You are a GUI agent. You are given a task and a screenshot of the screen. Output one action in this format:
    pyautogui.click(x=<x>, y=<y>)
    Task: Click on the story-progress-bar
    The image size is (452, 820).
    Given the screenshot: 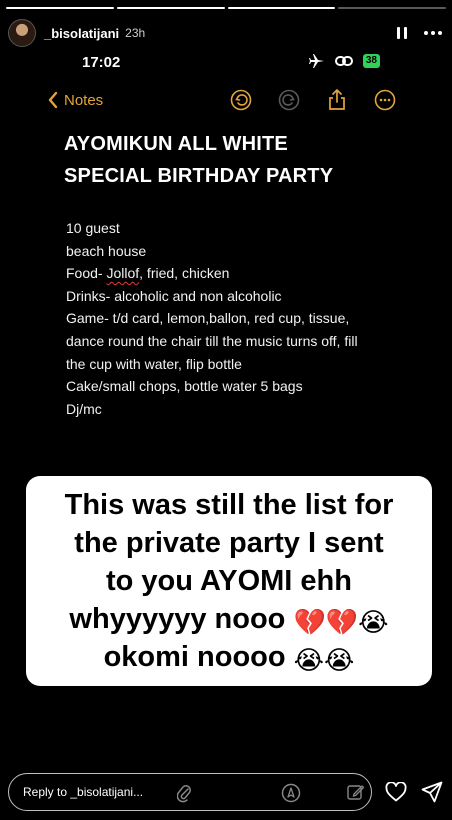 What is the action you would take?
    pyautogui.click(x=226, y=8)
    